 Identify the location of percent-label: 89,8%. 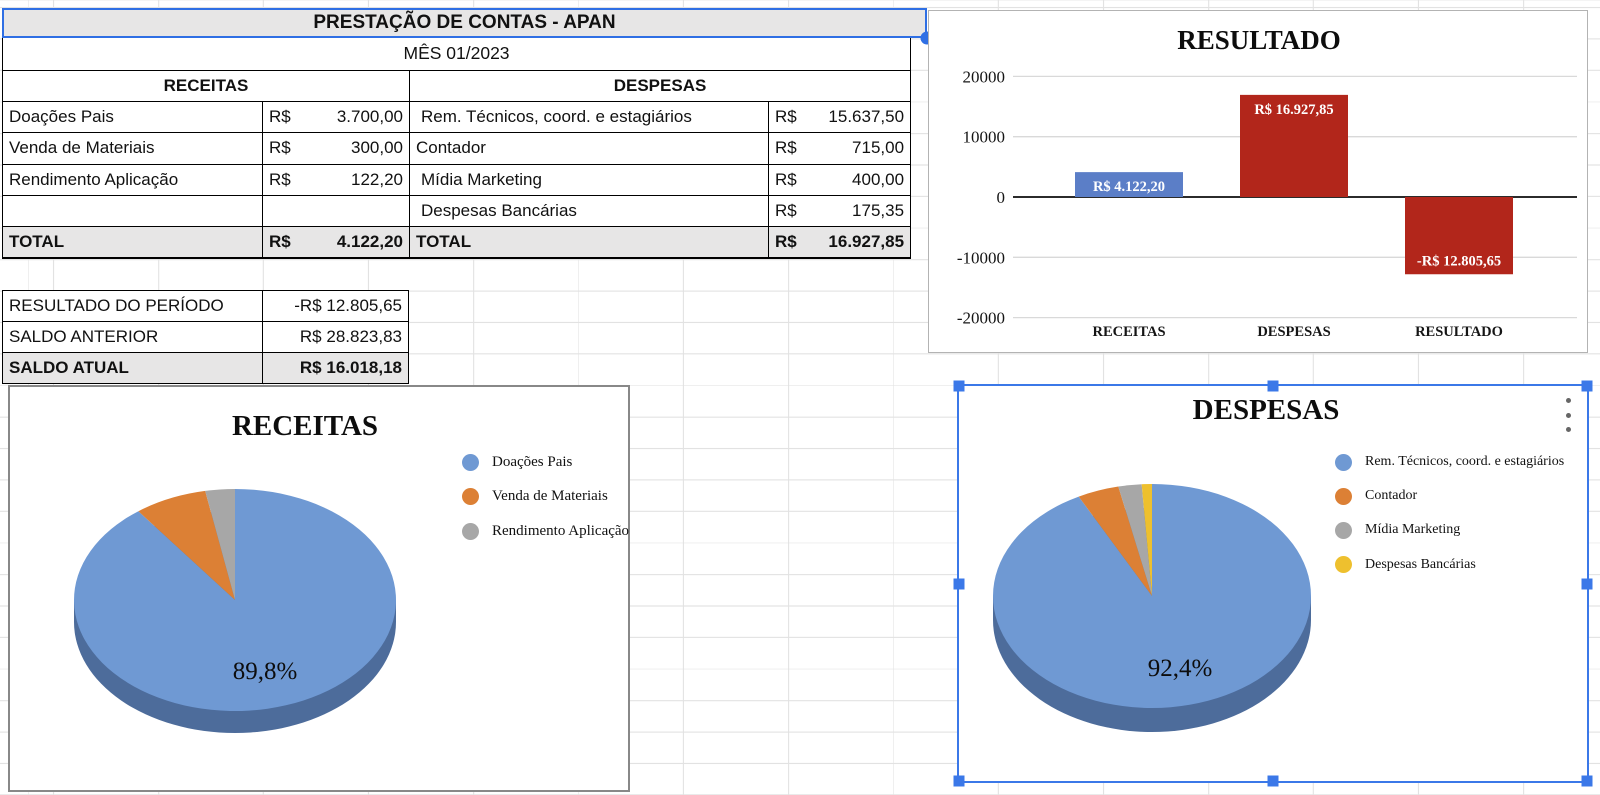
(265, 671).